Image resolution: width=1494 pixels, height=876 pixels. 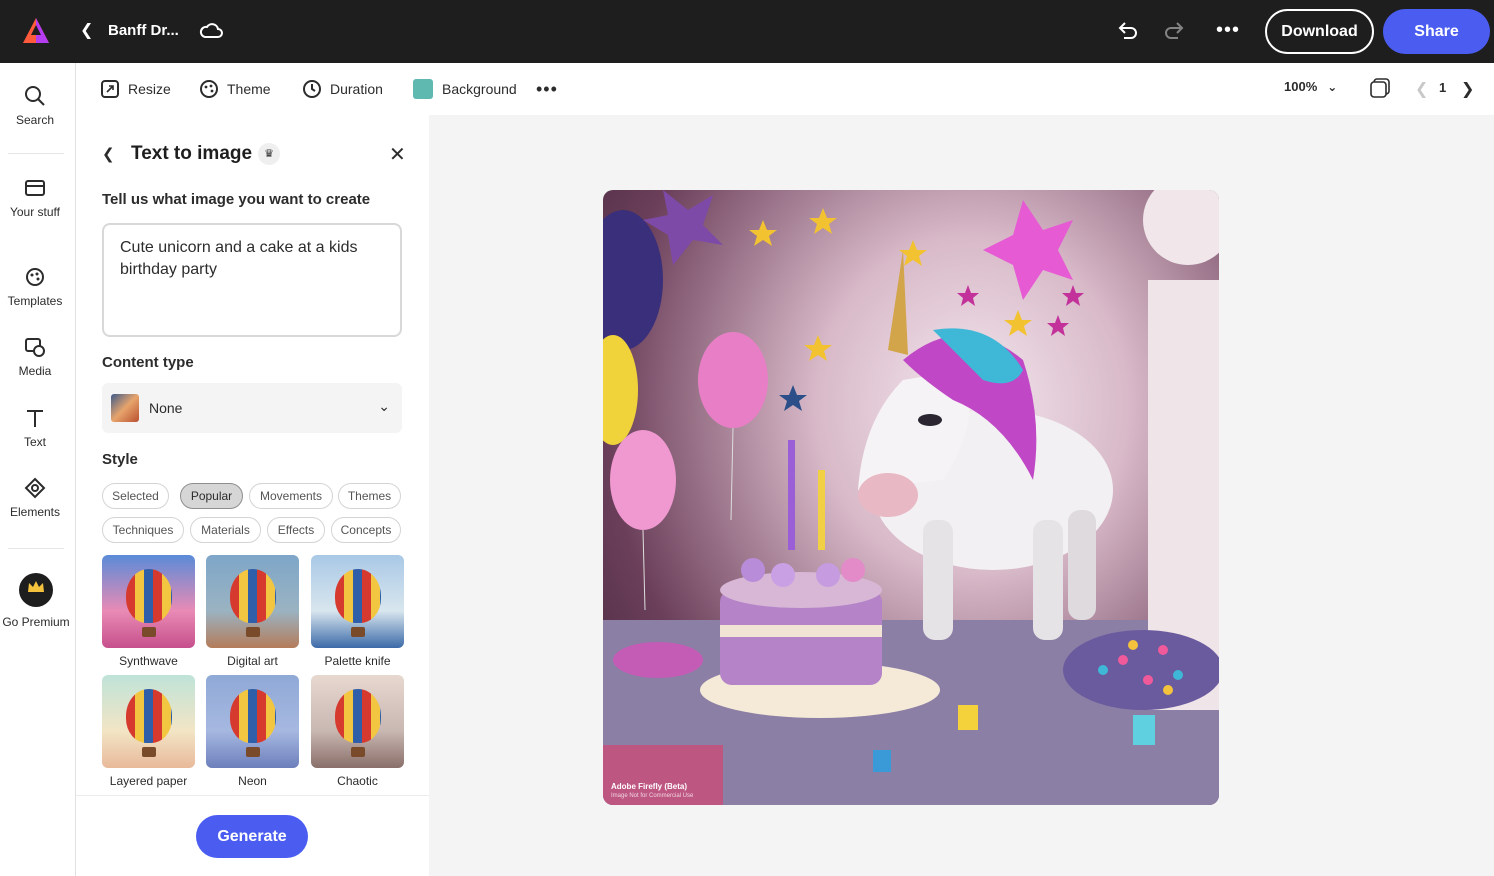 I want to click on chip-popular: Popular, so click(x=211, y=496).